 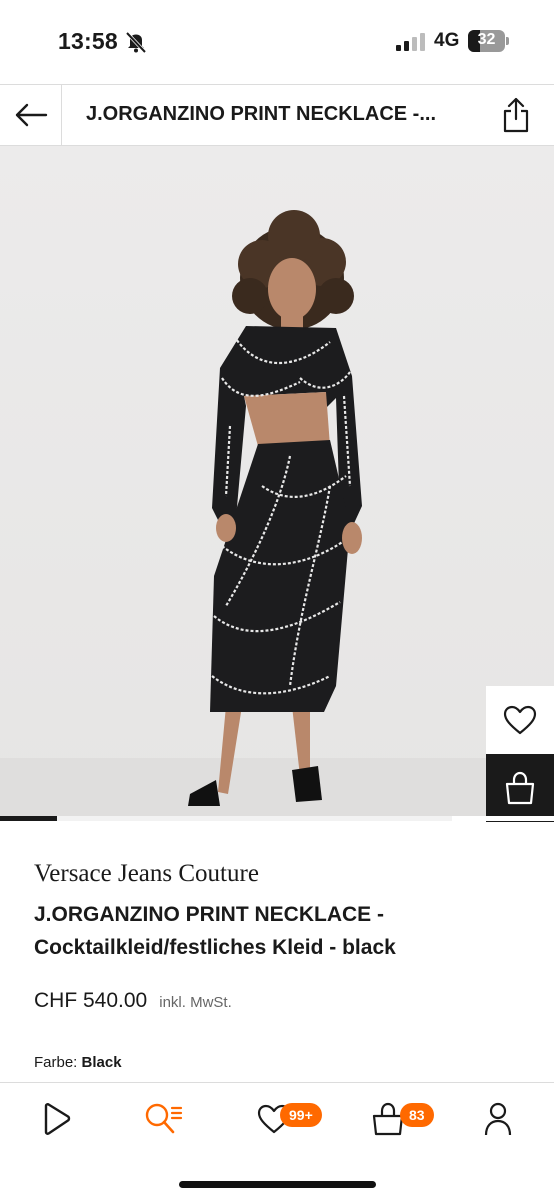 I want to click on status-bar: 13:58 4G 32, so click(x=277, y=42).